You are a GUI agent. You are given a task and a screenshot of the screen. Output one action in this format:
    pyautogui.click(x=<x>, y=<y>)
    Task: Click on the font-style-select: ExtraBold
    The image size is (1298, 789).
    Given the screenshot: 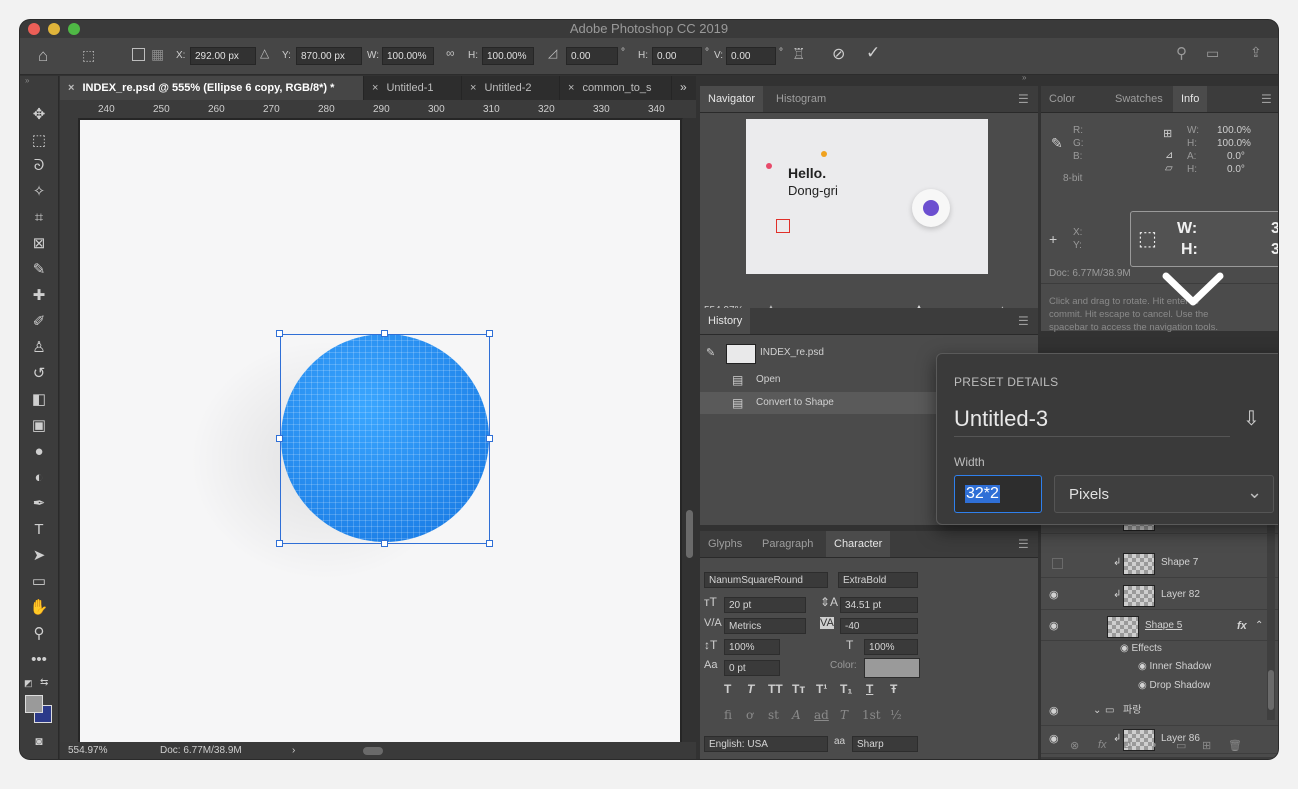 What is the action you would take?
    pyautogui.click(x=878, y=580)
    